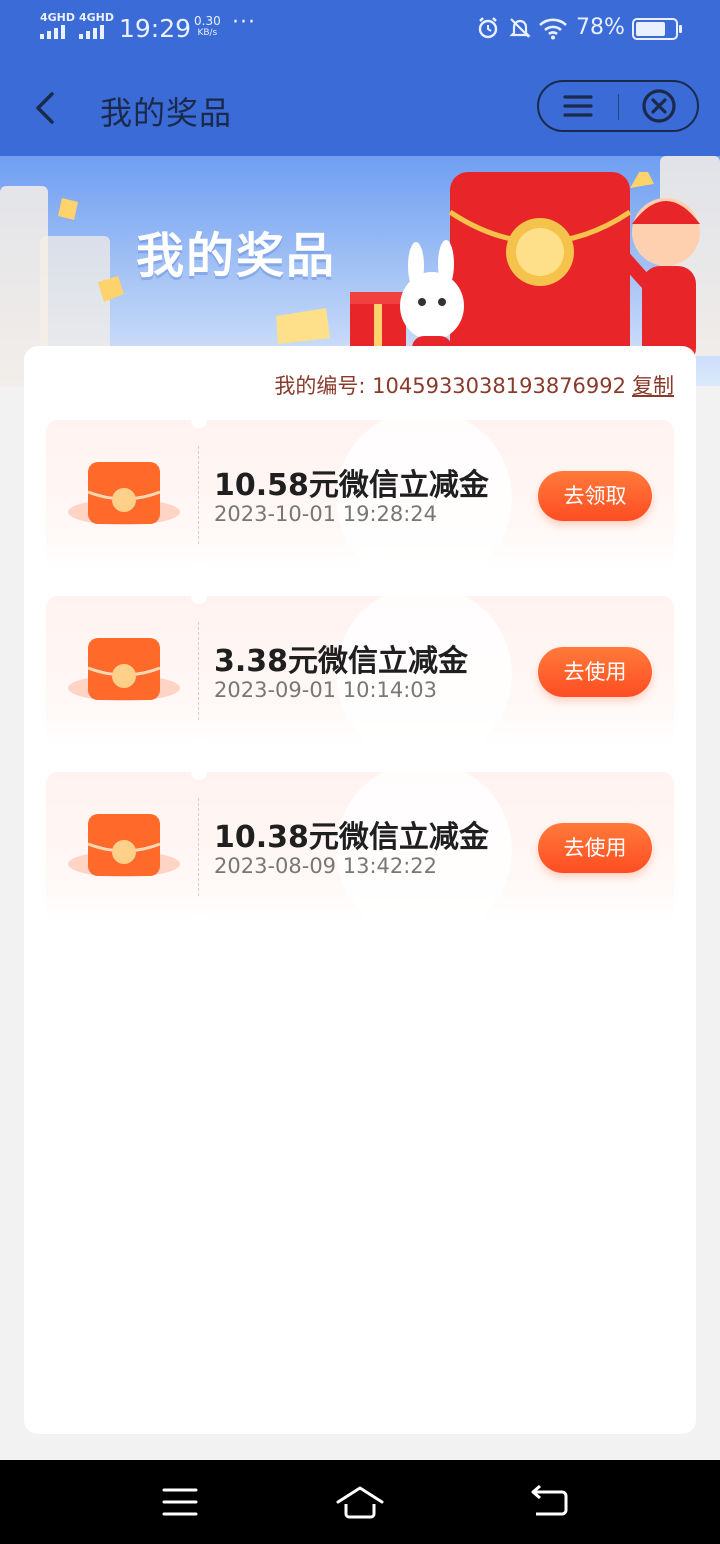 The height and width of the screenshot is (1544, 720). I want to click on menu-lines-icon, so click(180, 1502).